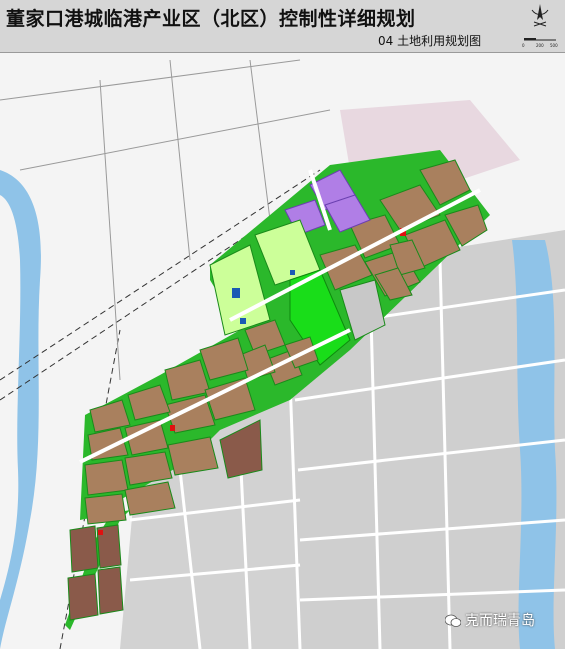 This screenshot has height=649, width=565. I want to click on map-title: 董家口港城临港产业区（北区）控制性详细规划, so click(211, 19).